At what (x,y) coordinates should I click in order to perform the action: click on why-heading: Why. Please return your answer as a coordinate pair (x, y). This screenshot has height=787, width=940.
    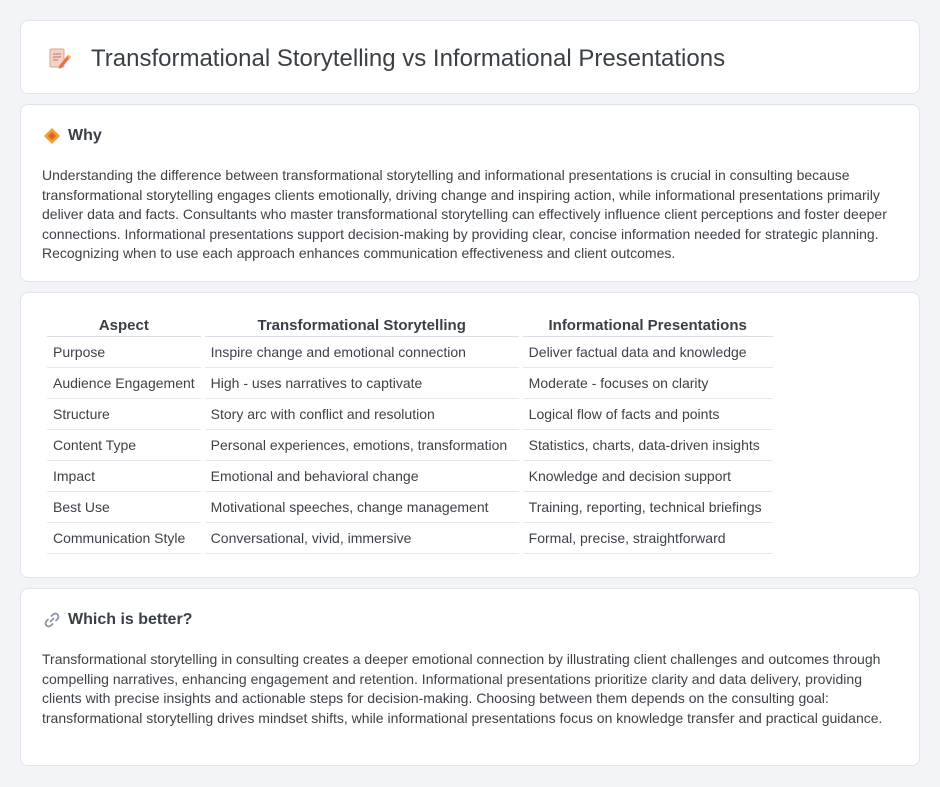
    Looking at the image, I should click on (72, 136).